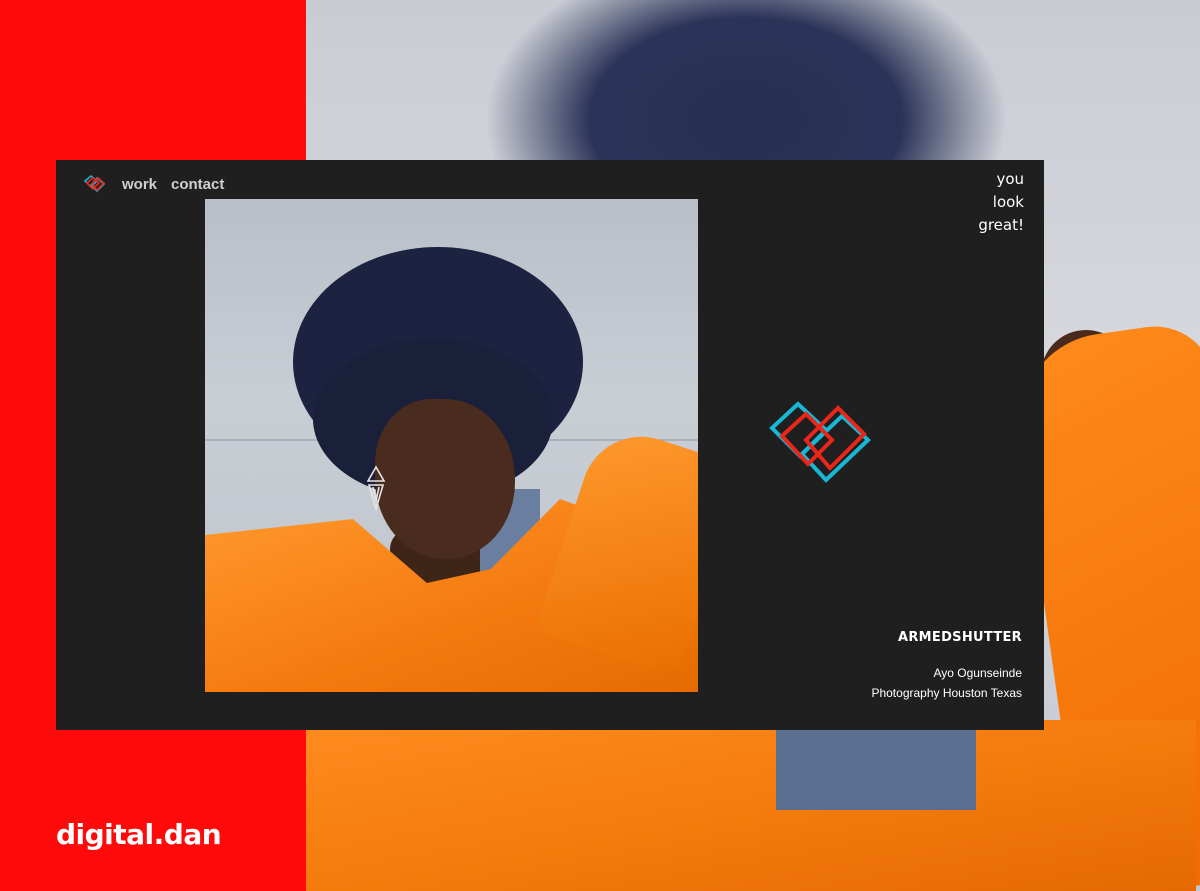 The image size is (1200, 891). I want to click on studio-name: ARMEDSHUTTER, so click(959, 637).